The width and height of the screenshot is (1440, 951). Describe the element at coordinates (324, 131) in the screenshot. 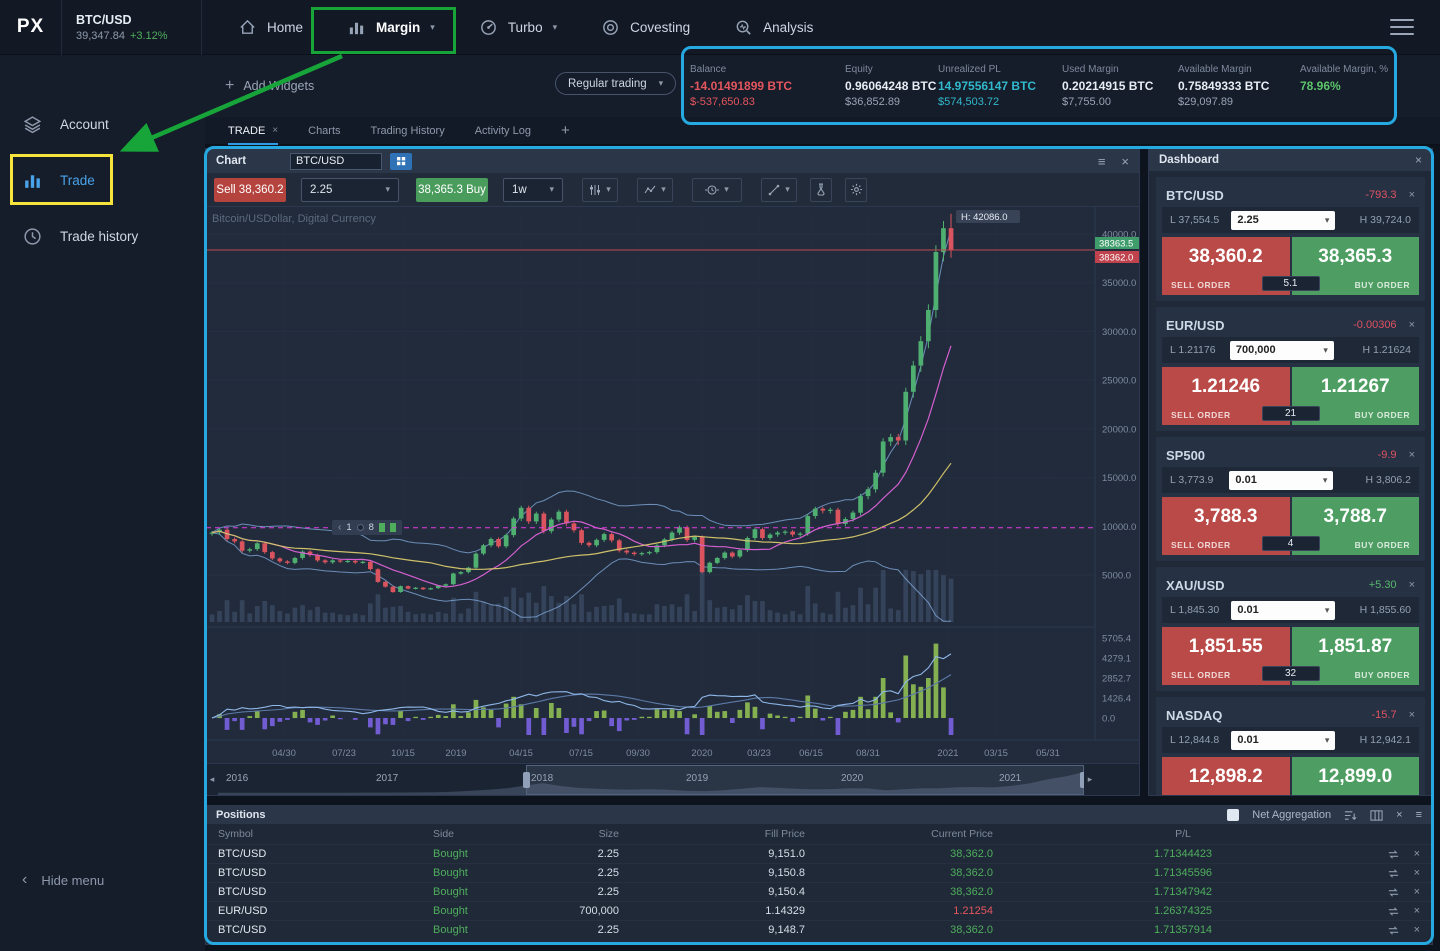

I see `tab-charts: Charts` at that location.